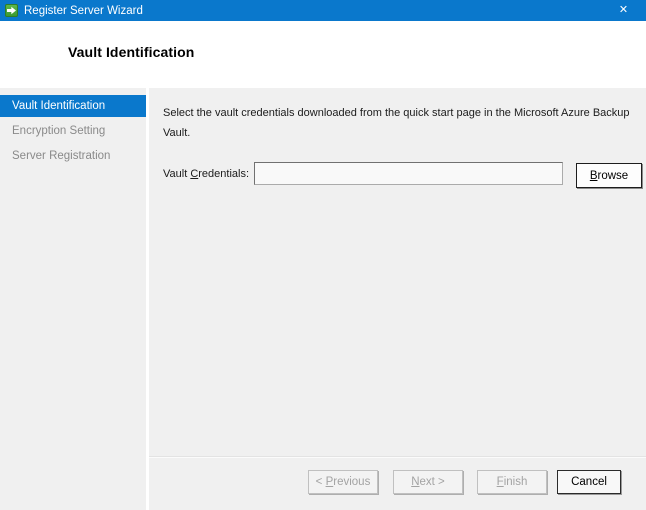 Image resolution: width=646 pixels, height=510 pixels. Describe the element at coordinates (323, 54) in the screenshot. I see `wizard-header: Vault Identification` at that location.